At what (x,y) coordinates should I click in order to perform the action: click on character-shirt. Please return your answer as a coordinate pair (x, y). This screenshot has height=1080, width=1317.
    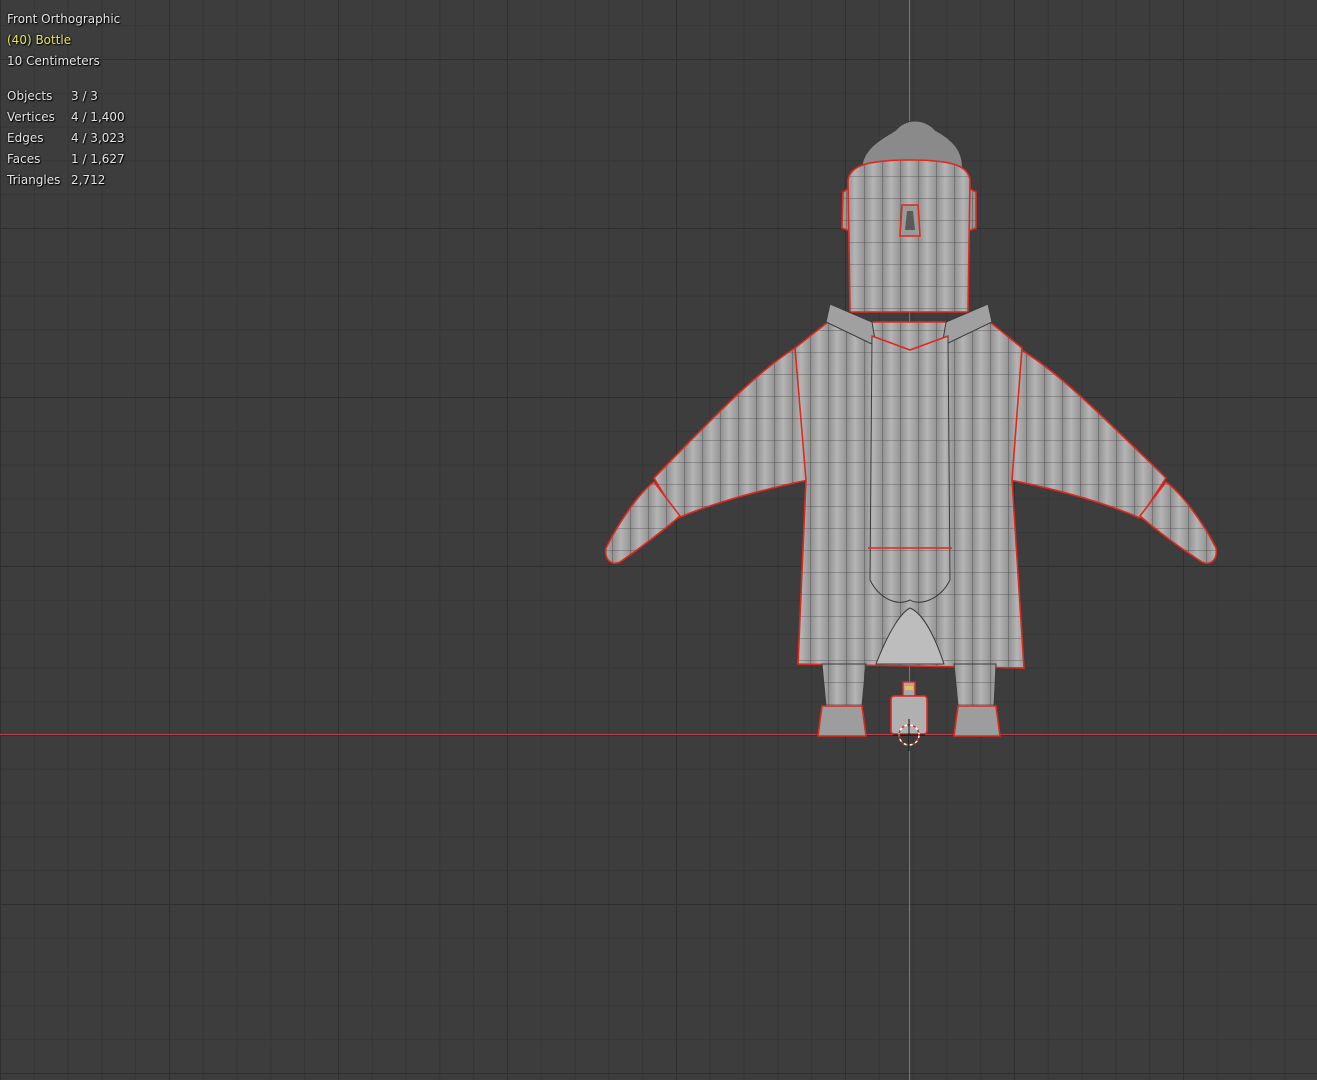
    Looking at the image, I should click on (910, 469).